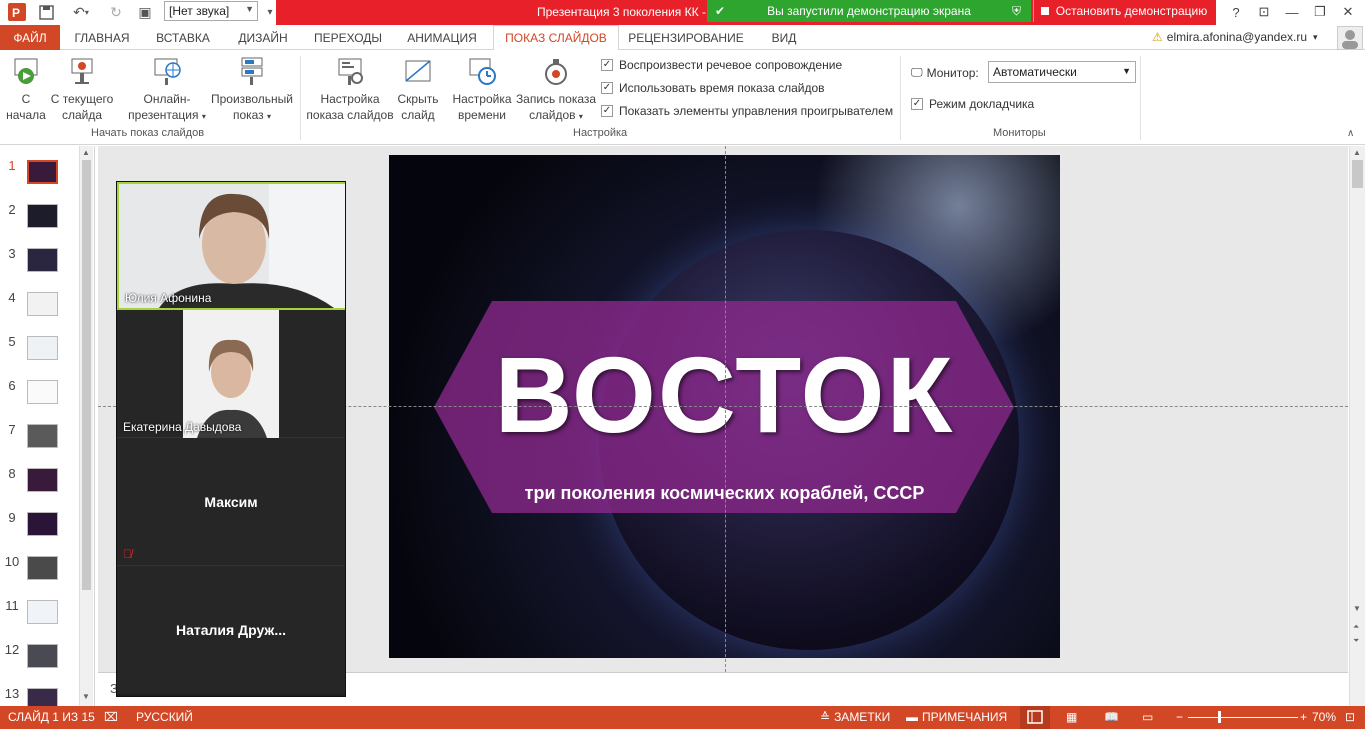 The height and width of the screenshot is (732, 1365). I want to click on tab-review: РЕЦЕНЗИРОВАНИЕ, so click(686, 37).